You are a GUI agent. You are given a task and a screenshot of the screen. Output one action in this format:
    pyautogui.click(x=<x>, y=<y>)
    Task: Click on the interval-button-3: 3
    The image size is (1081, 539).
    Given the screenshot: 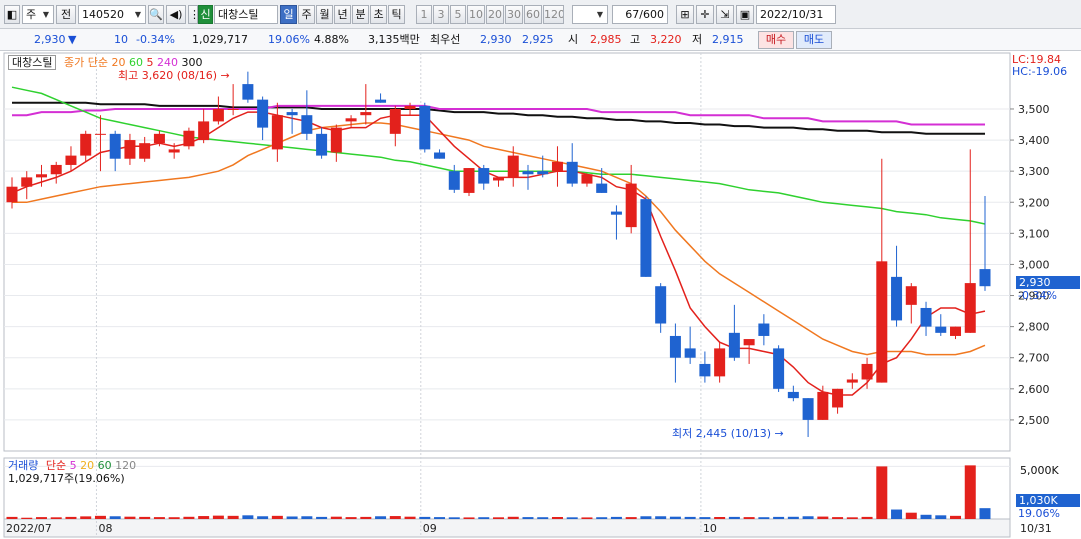 What is the action you would take?
    pyautogui.click(x=441, y=14)
    